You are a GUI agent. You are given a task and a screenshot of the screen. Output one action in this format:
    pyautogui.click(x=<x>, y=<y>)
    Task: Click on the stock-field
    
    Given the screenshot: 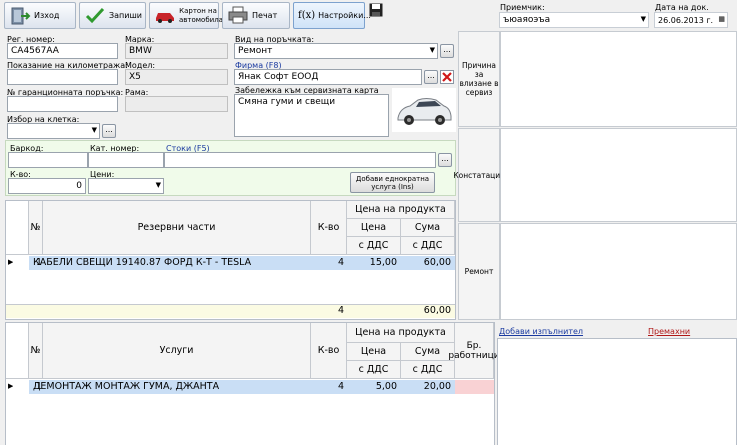 What is the action you would take?
    pyautogui.click(x=300, y=160)
    